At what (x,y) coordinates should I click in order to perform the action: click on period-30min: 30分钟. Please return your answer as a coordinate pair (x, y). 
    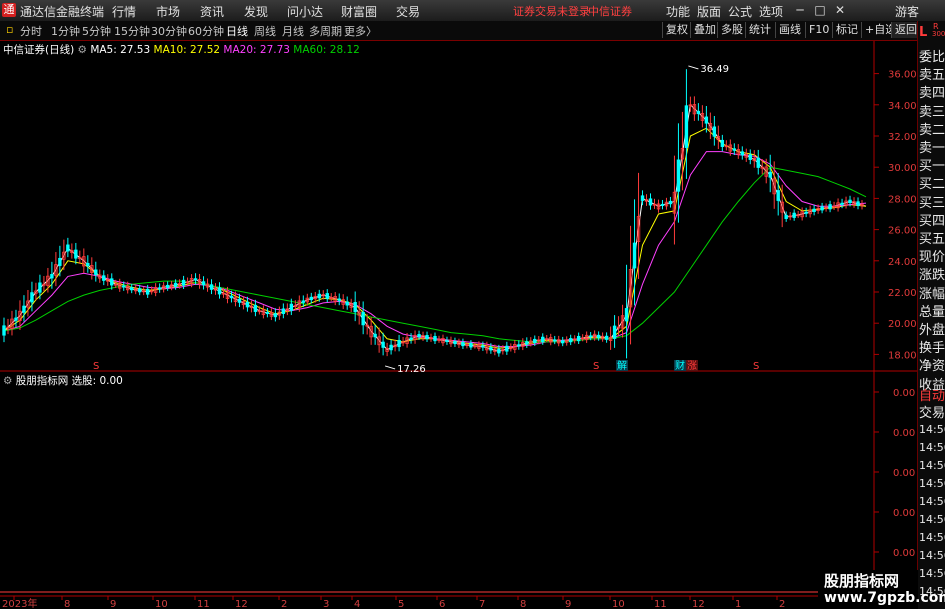
    Looking at the image, I should click on (169, 31).